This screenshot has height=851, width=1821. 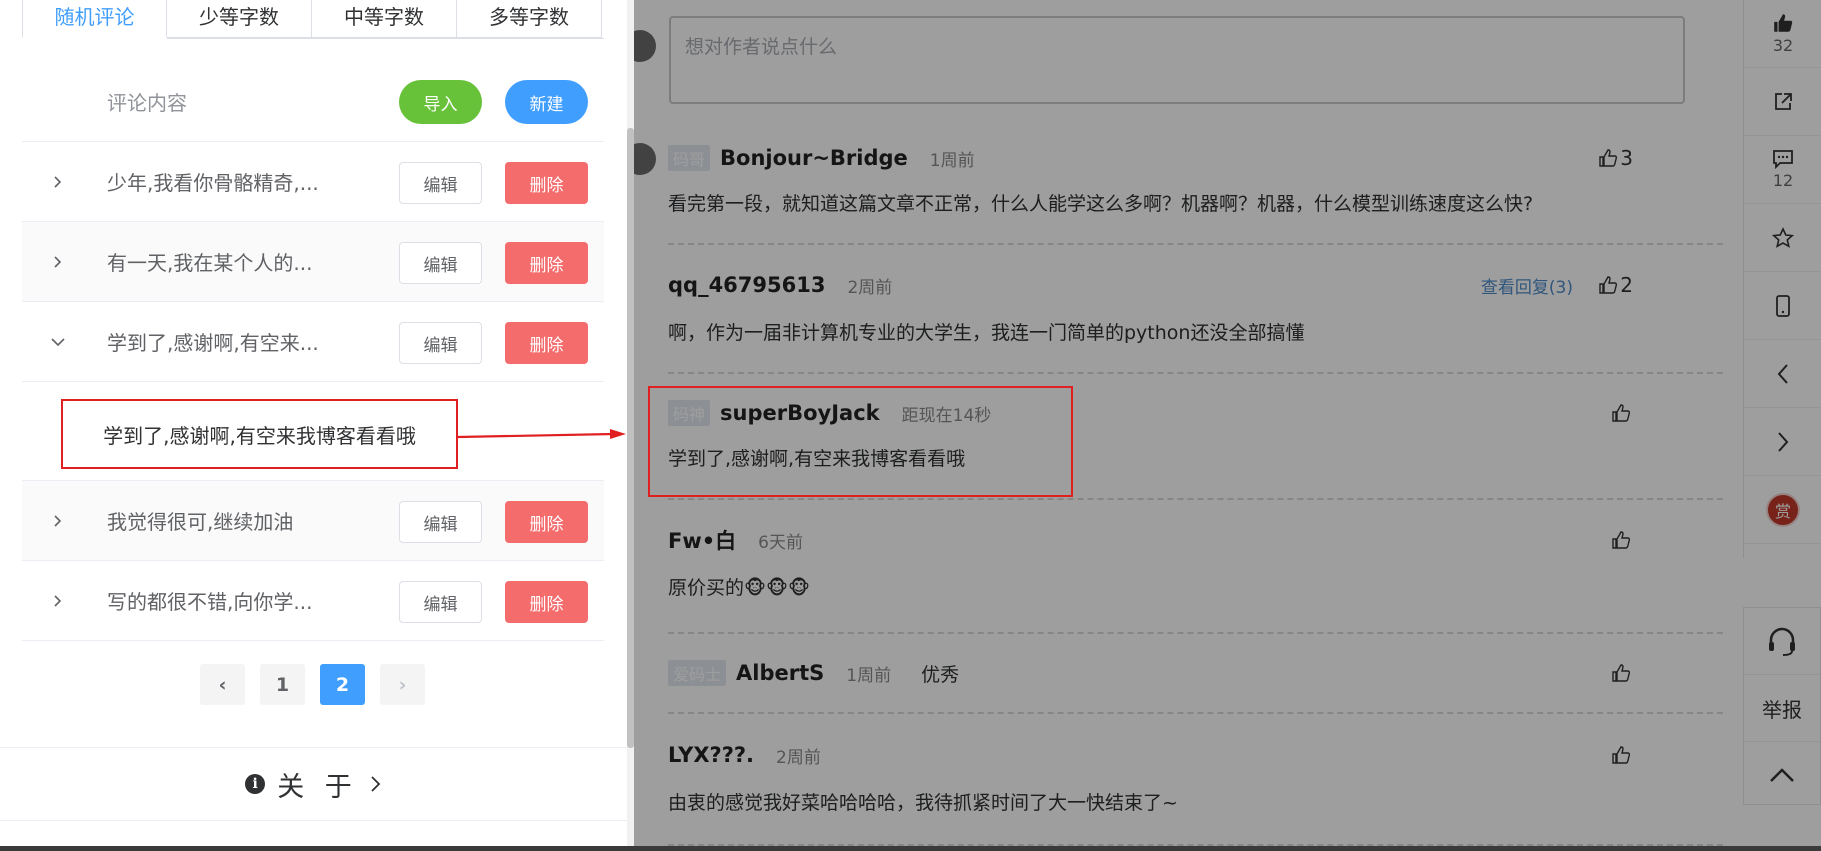 What do you see at coordinates (342, 684) in the screenshot?
I see `page-2-button: 2` at bounding box center [342, 684].